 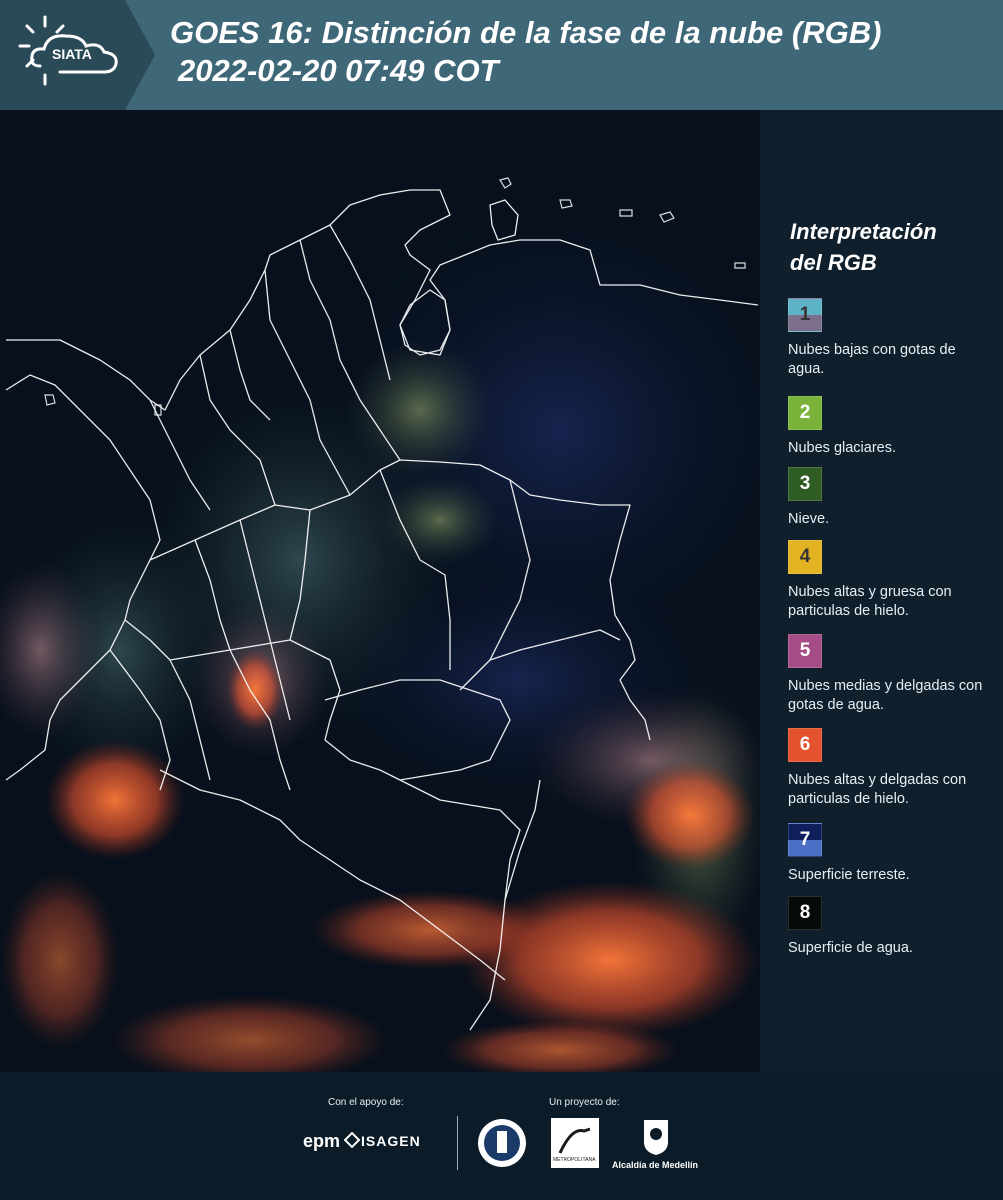 What do you see at coordinates (502, 1143) in the screenshot?
I see `seal-icon` at bounding box center [502, 1143].